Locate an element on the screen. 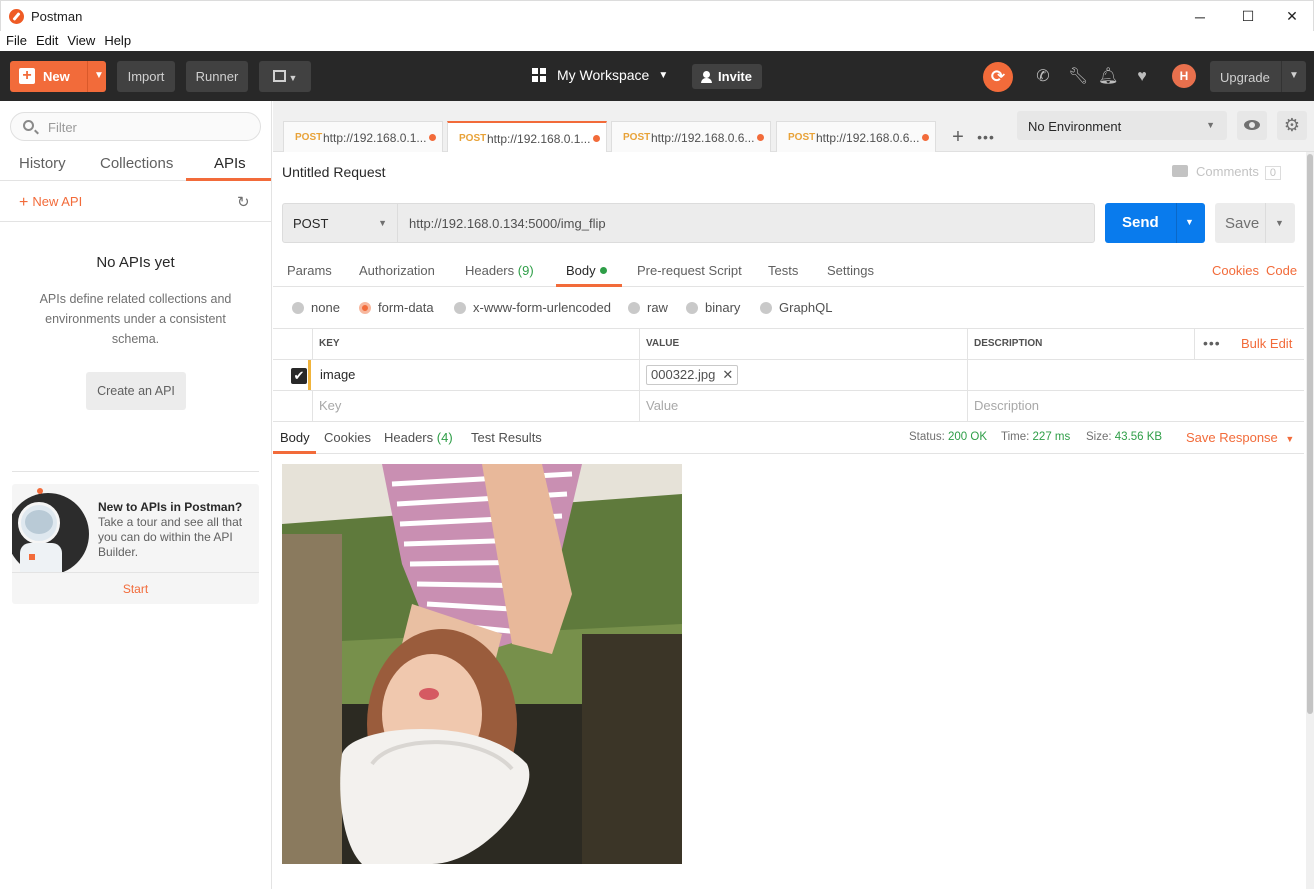 The width and height of the screenshot is (1314, 889). main-scrollbar is located at coordinates (1310, 520).